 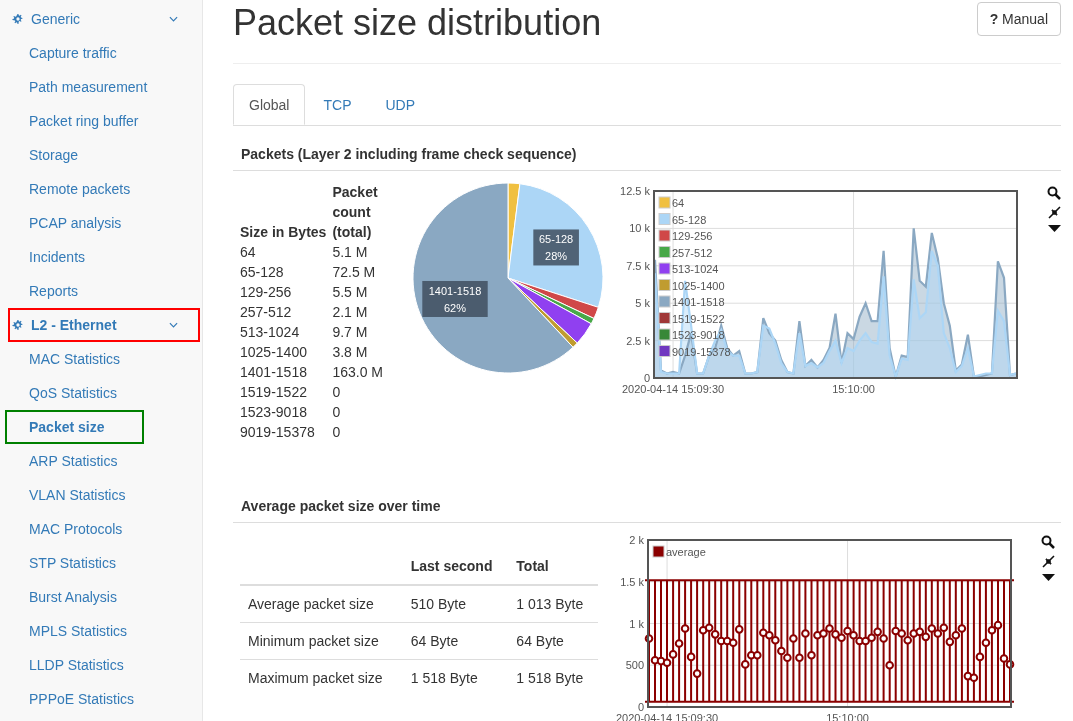 What do you see at coordinates (556, 239) in the screenshot?
I see `slice-label: 65-128` at bounding box center [556, 239].